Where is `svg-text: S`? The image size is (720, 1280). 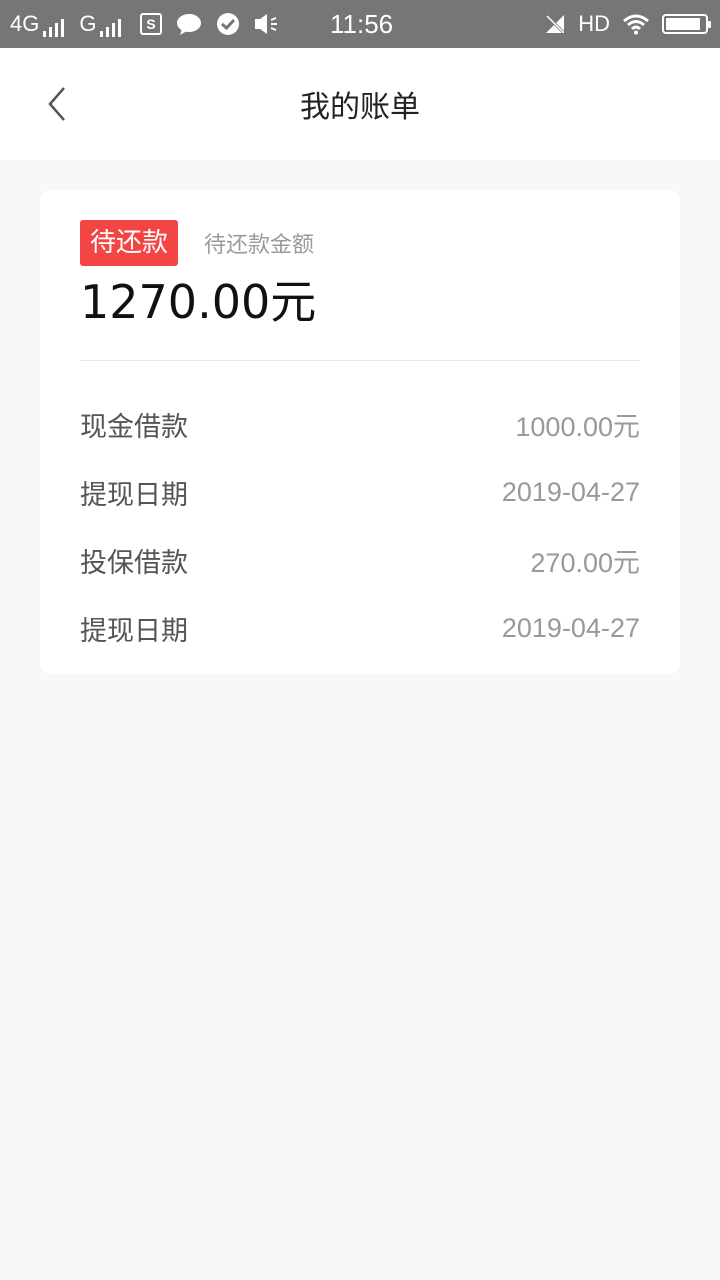
svg-text: S is located at coordinates (151, 24).